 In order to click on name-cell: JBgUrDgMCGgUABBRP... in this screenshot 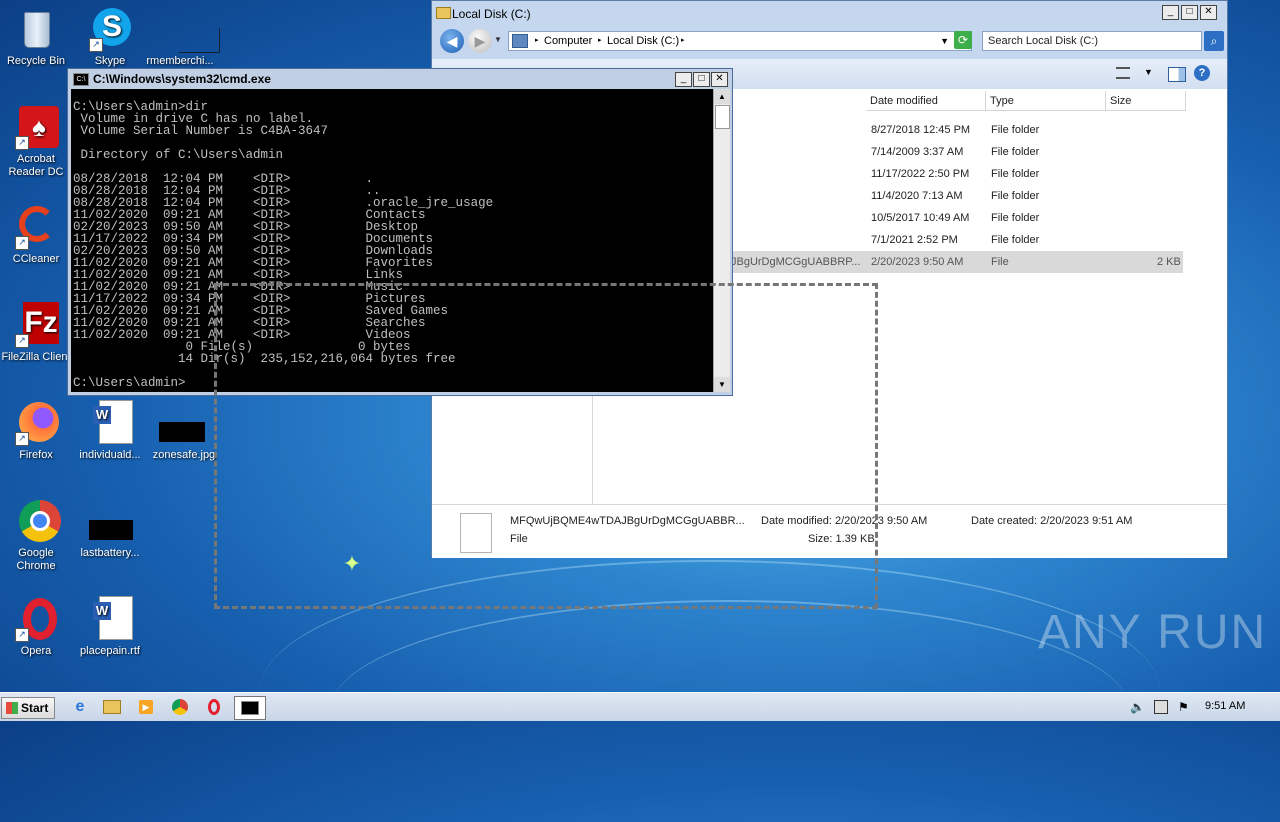, I will do `click(796, 262)`.